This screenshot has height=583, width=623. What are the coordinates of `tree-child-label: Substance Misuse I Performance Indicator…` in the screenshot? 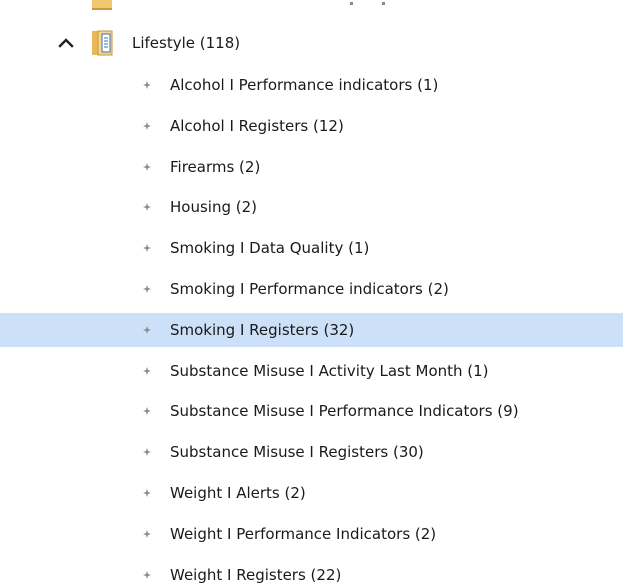 It's located at (344, 411).